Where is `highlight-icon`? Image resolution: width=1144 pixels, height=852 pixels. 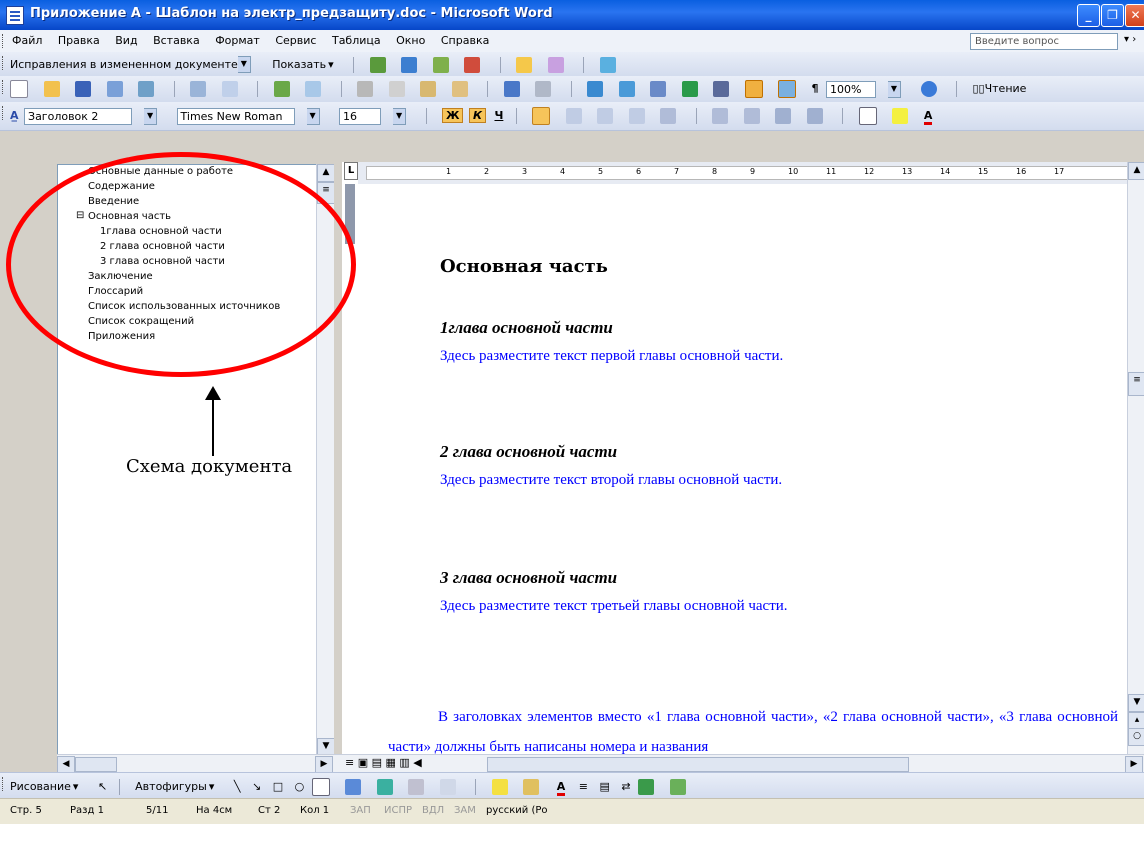 highlight-icon is located at coordinates (555, 64).